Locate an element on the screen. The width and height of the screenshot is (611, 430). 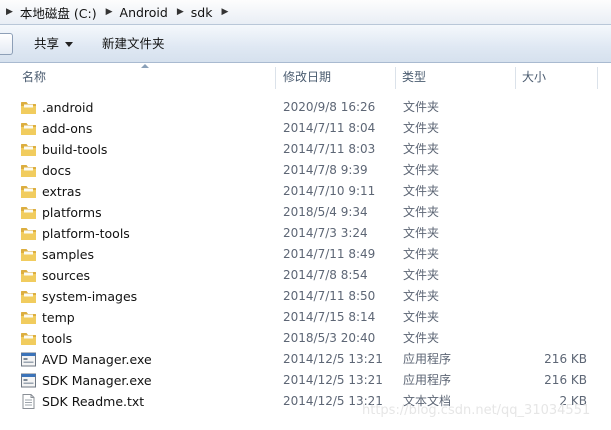
file-date: 2014/7/11 8:04 is located at coordinates (329, 128).